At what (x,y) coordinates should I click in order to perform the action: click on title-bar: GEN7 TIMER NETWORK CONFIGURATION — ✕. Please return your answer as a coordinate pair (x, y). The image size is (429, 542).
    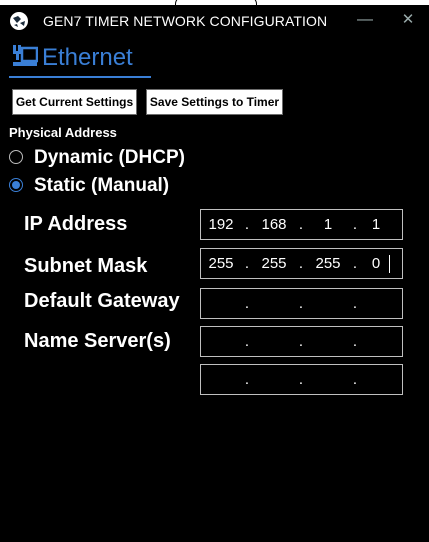
    Looking at the image, I should click on (214, 20).